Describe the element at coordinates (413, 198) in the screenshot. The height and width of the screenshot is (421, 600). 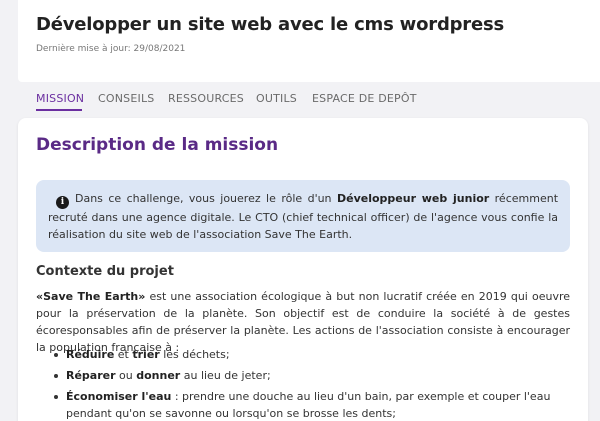
I see `info-role: Développeur web junior` at that location.